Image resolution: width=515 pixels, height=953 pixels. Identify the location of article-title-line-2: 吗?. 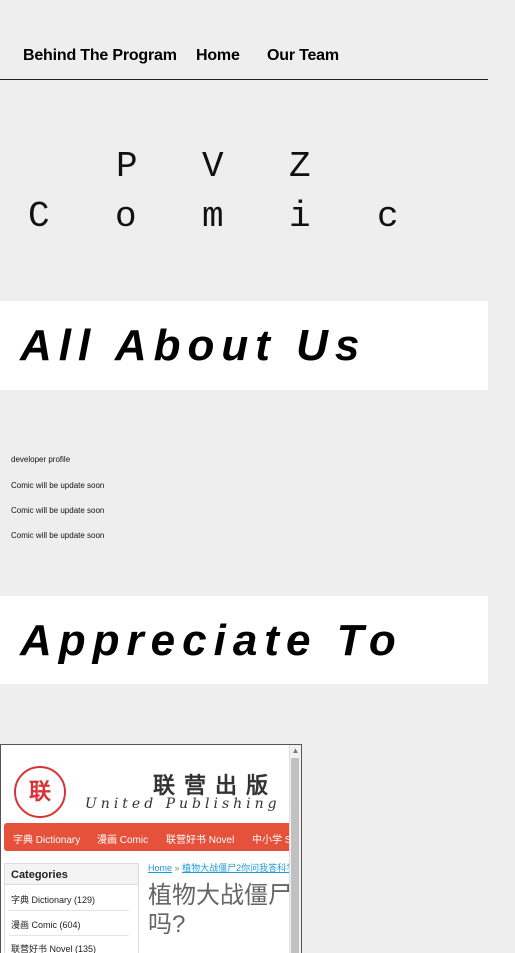
(167, 924).